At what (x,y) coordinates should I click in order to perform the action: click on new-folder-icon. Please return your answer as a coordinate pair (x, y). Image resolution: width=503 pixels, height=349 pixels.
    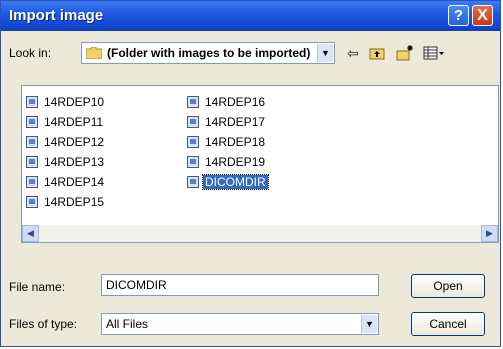
    Looking at the image, I should click on (405, 53).